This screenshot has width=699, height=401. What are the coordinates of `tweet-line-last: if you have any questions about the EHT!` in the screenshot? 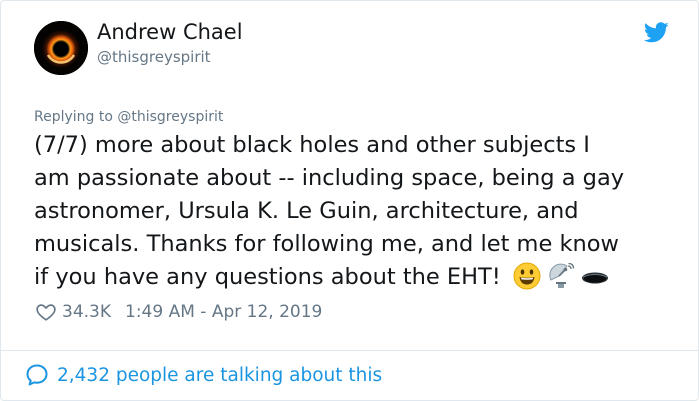 It's located at (346, 277).